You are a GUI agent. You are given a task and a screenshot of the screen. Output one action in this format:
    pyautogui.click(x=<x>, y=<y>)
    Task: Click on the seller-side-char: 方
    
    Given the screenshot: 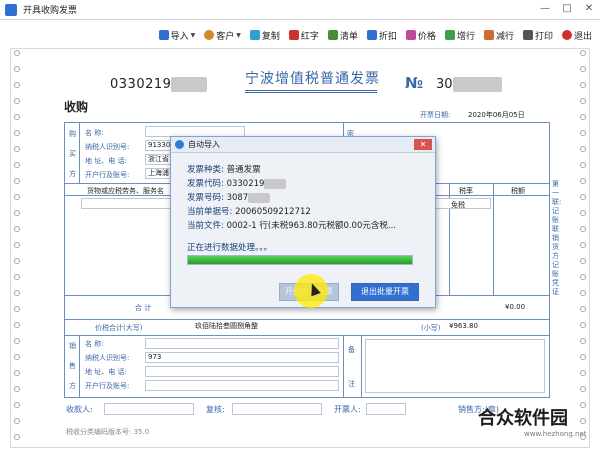 What is the action you would take?
    pyautogui.click(x=72, y=386)
    